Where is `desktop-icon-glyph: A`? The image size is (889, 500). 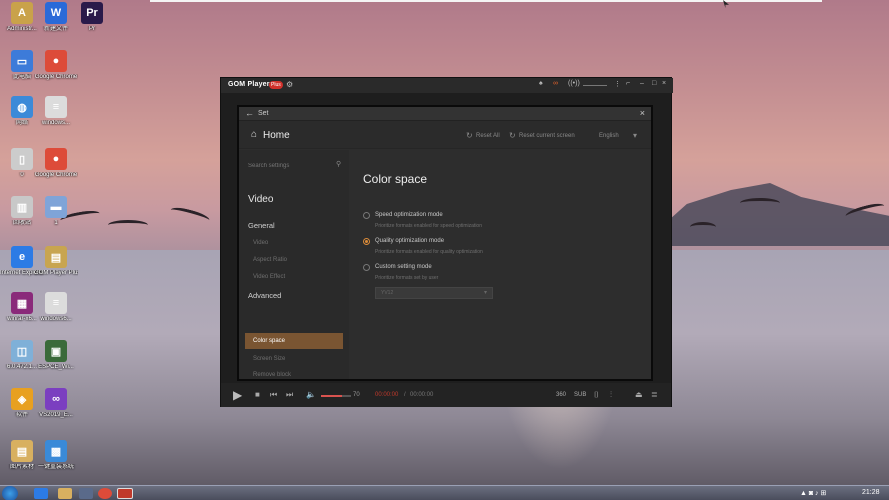 desktop-icon-glyph: A is located at coordinates (22, 13).